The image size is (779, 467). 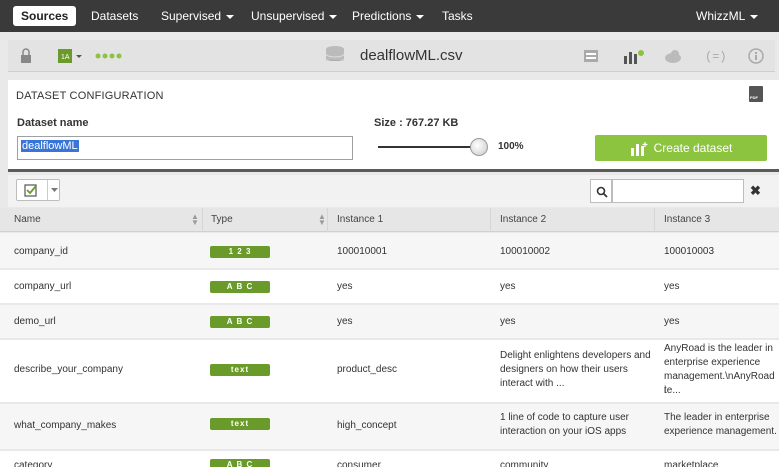 What do you see at coordinates (53, 123) in the screenshot?
I see `dataset-name-label: Dataset name` at bounding box center [53, 123].